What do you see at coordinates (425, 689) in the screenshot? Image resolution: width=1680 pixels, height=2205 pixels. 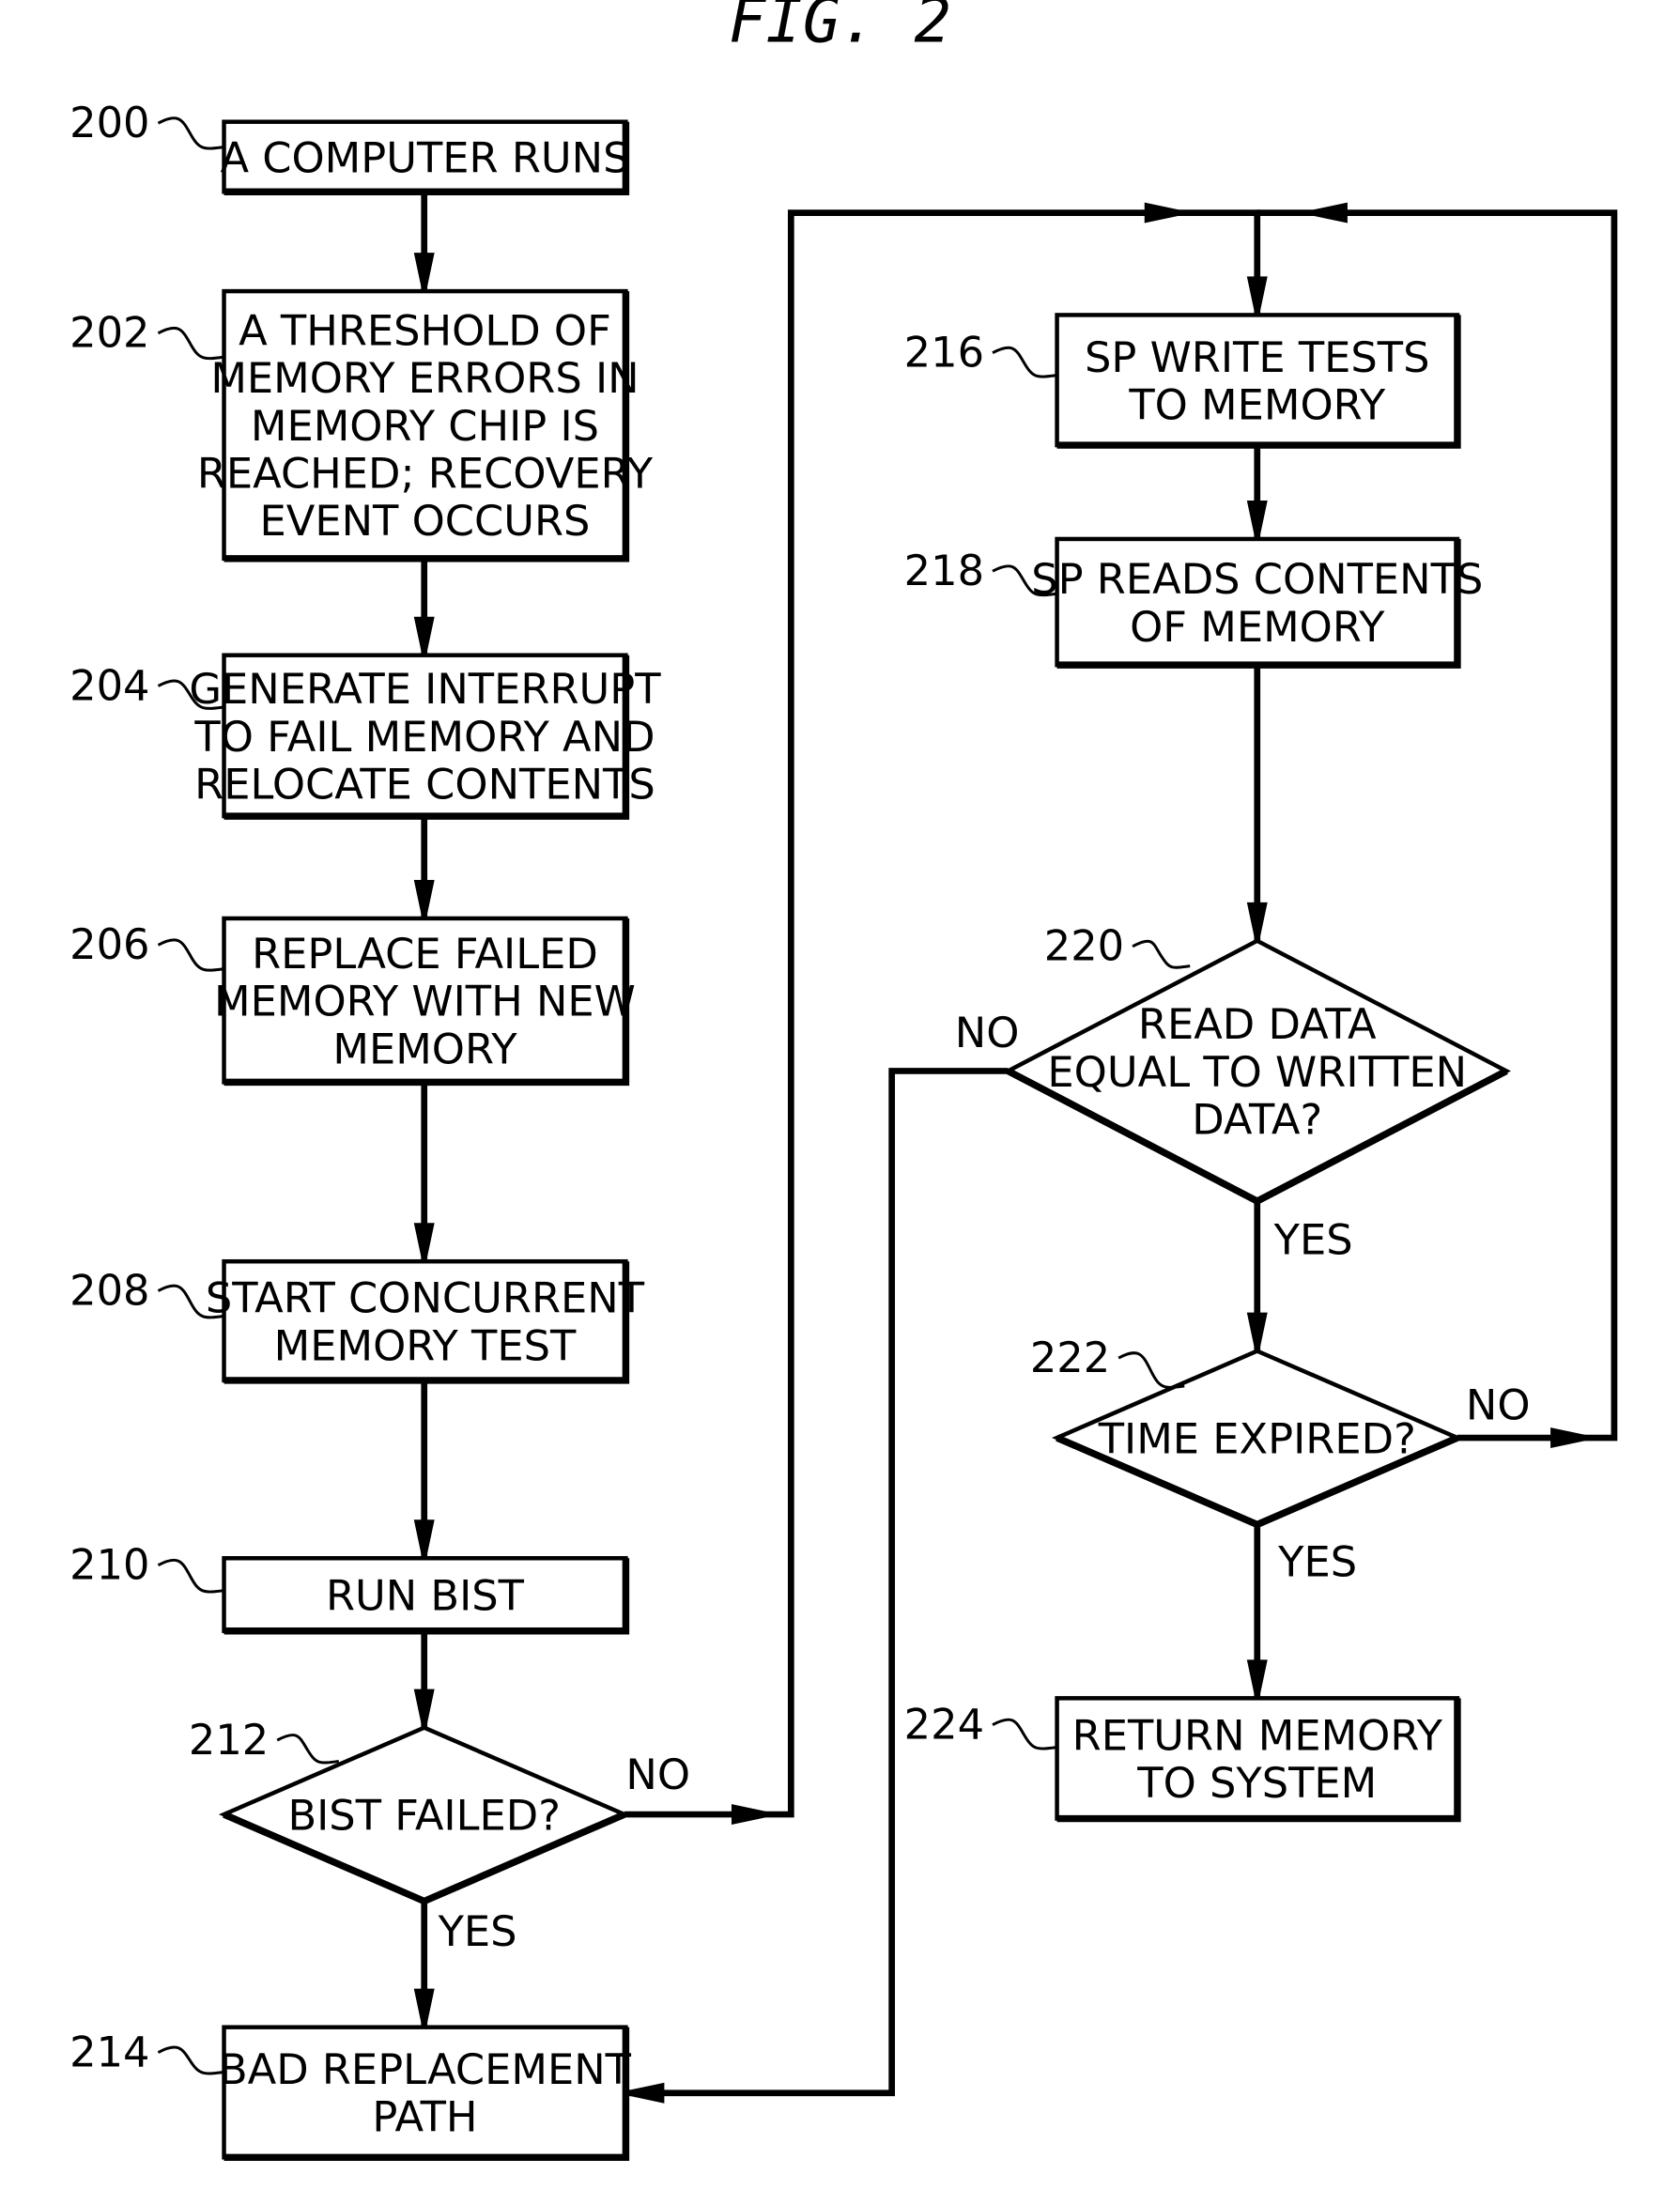 I see `node-text-line: GENERATE INTERRUPT` at bounding box center [425, 689].